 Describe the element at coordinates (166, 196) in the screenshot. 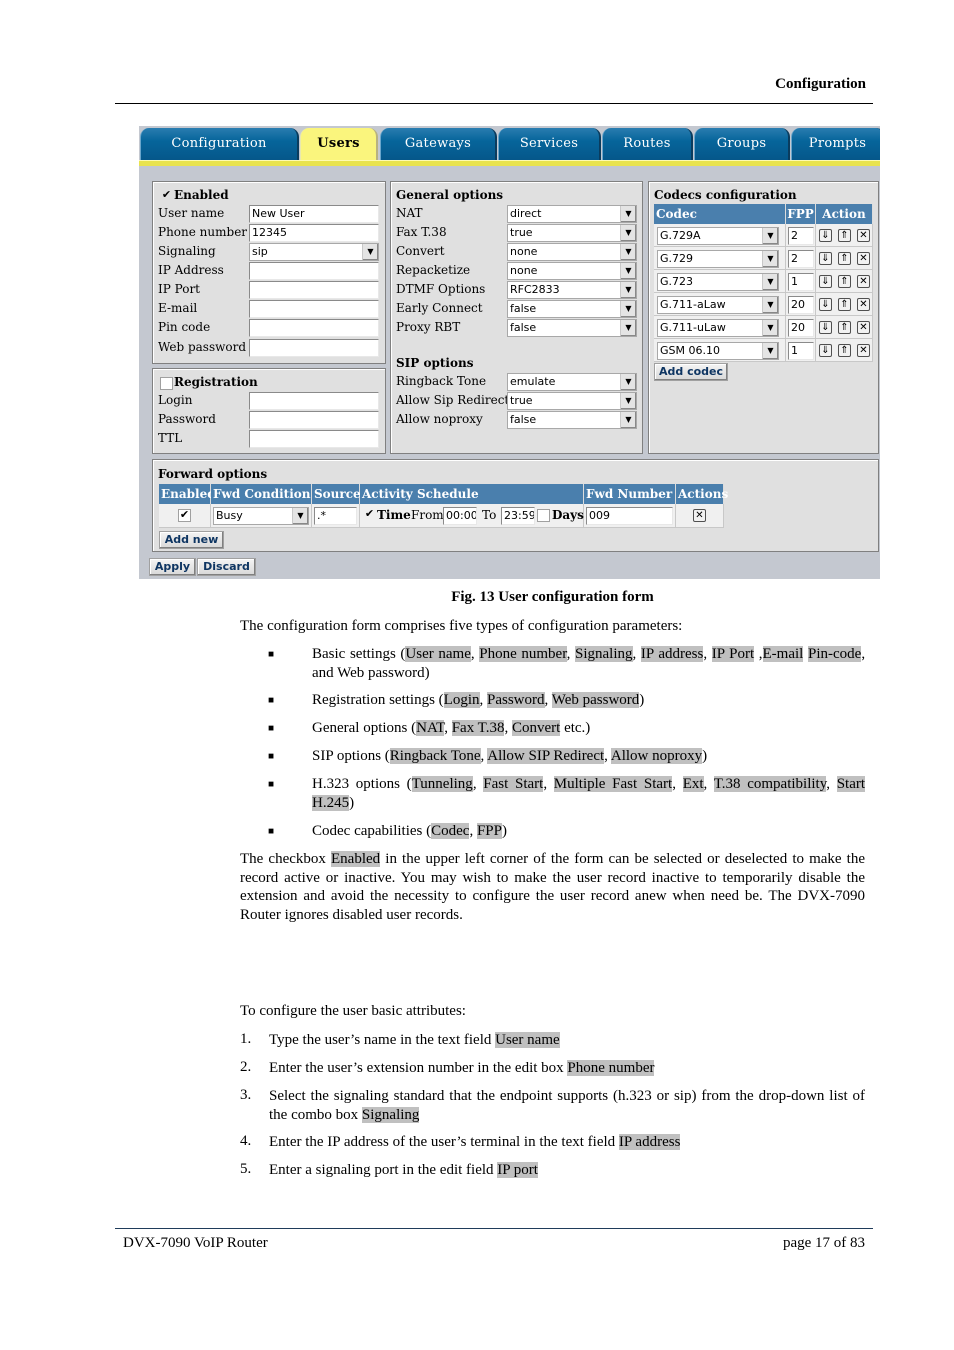

I see `enabled-checkbox` at that location.